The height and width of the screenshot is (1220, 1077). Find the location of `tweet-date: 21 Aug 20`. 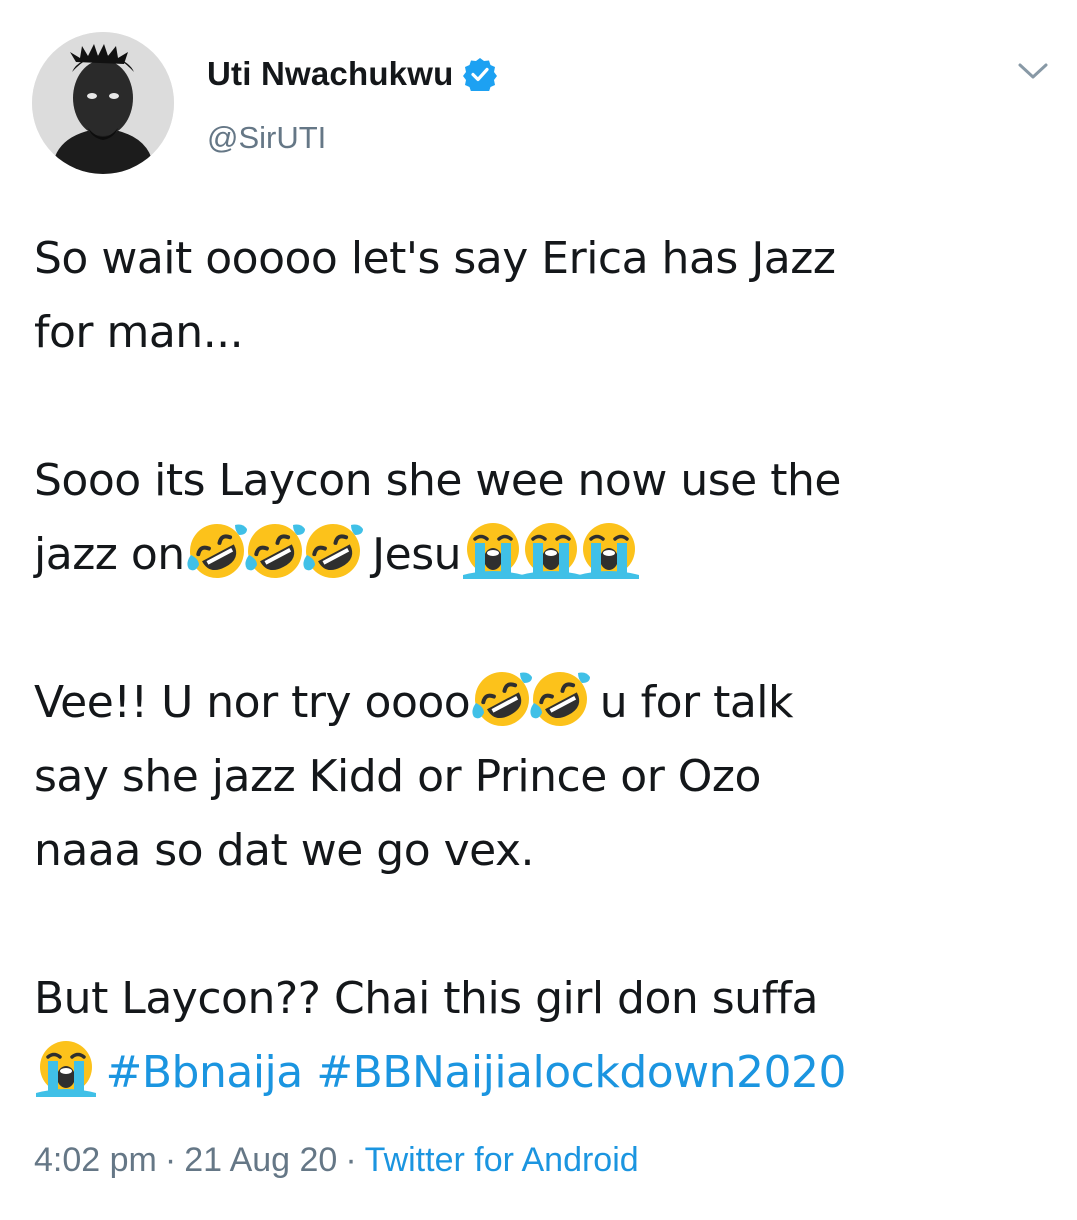

tweet-date: 21 Aug 20 is located at coordinates (260, 1160).